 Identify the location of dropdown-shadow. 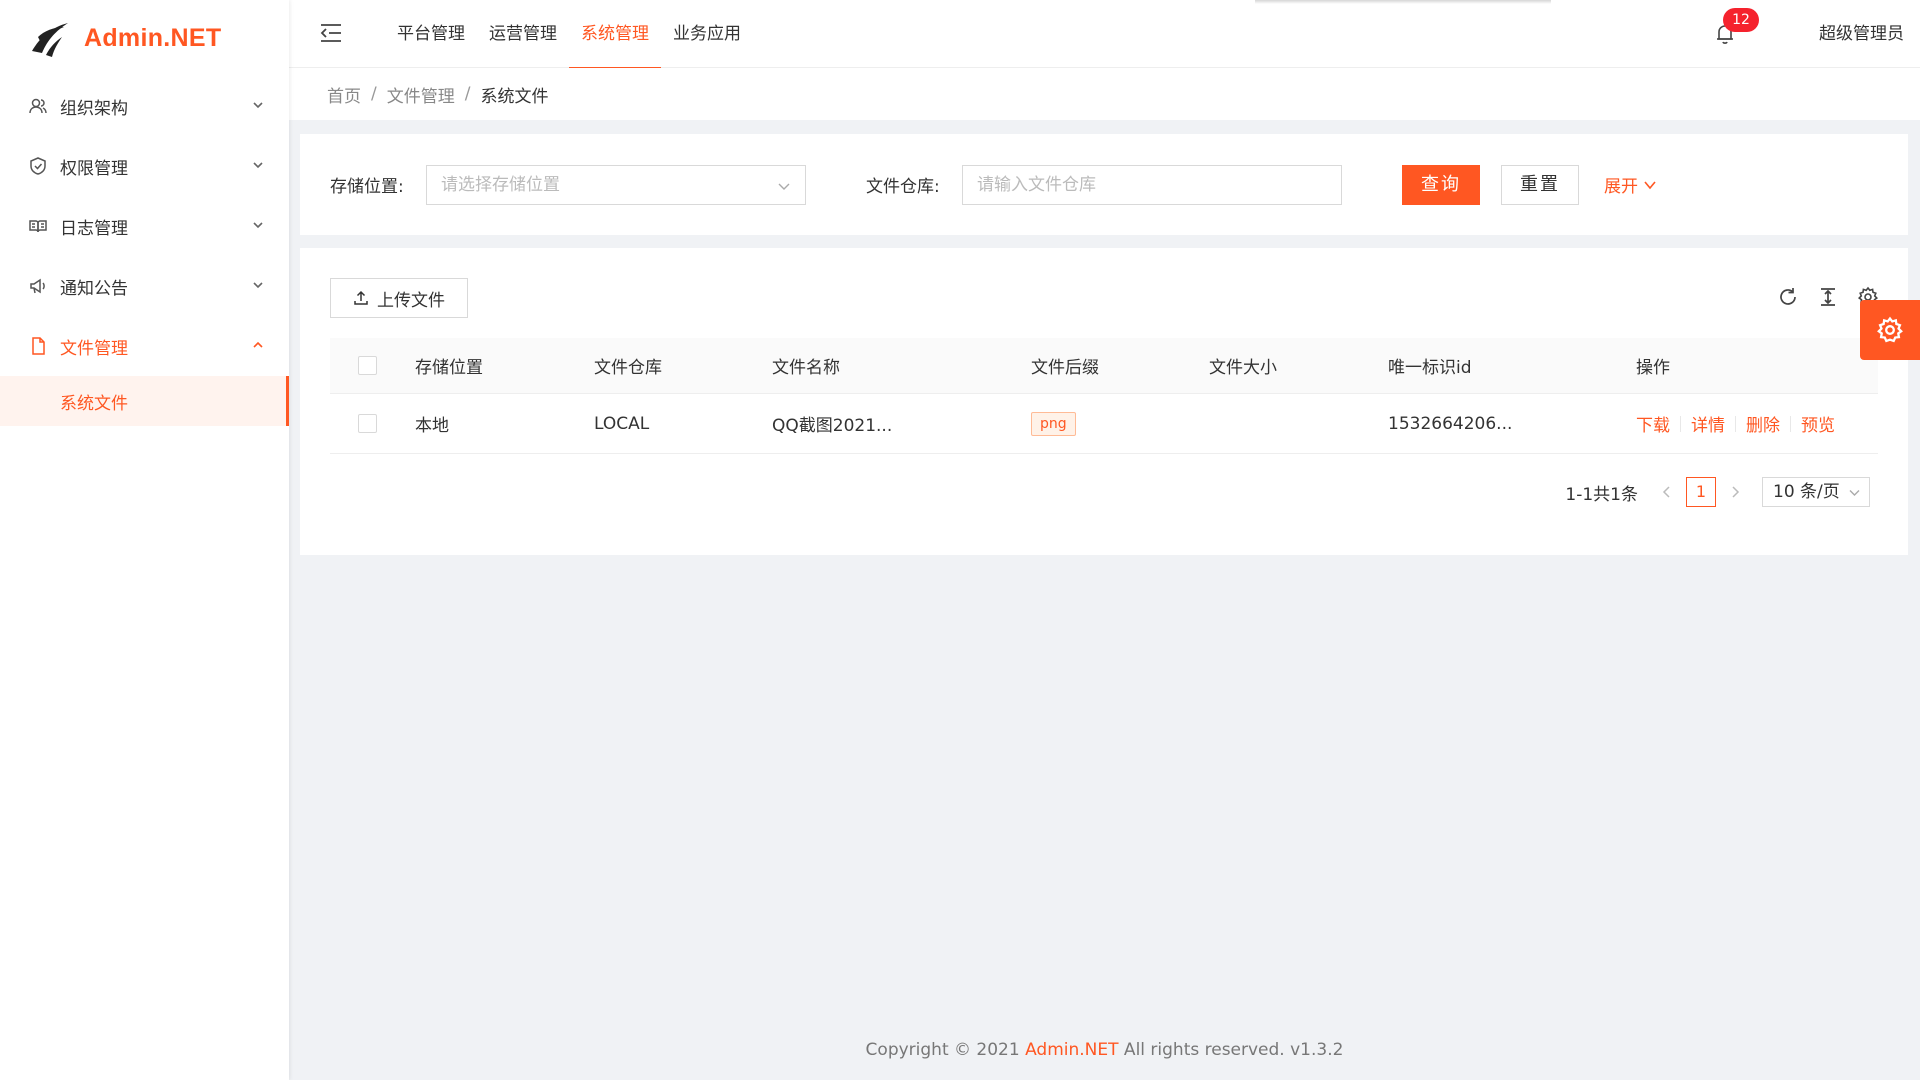
(1403, 2).